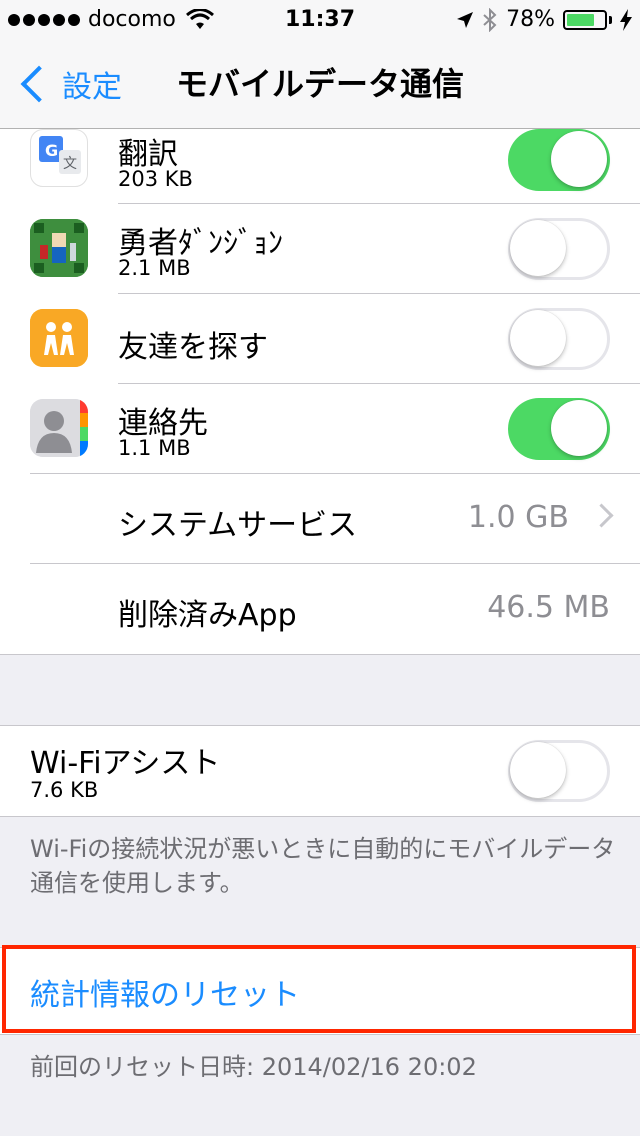 This screenshot has width=640, height=1136. I want to click on wifi-assist-description: Wi-Fiの接続状況が悪いときに自動的にモバイルデータ通信を使用します。, so click(323, 866).